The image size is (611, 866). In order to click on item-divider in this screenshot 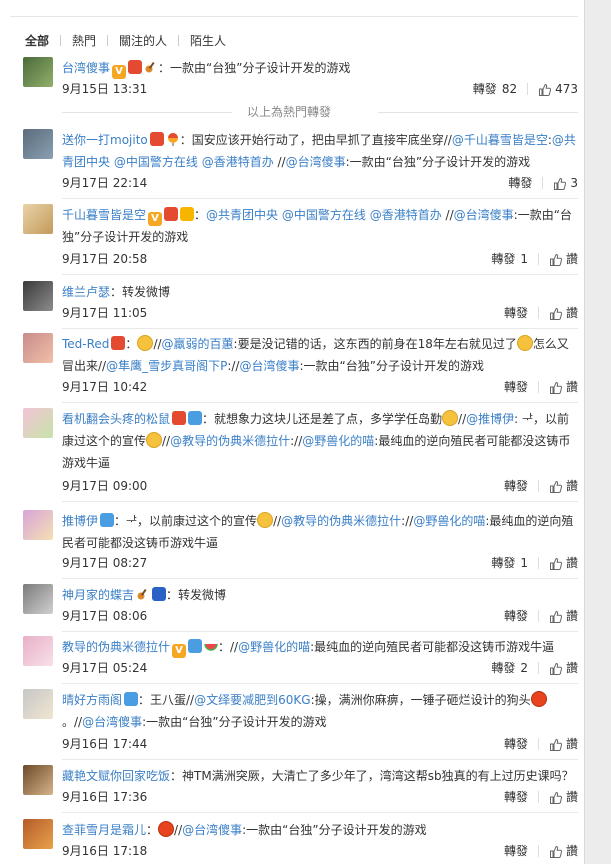, I will do `click(320, 198)`.